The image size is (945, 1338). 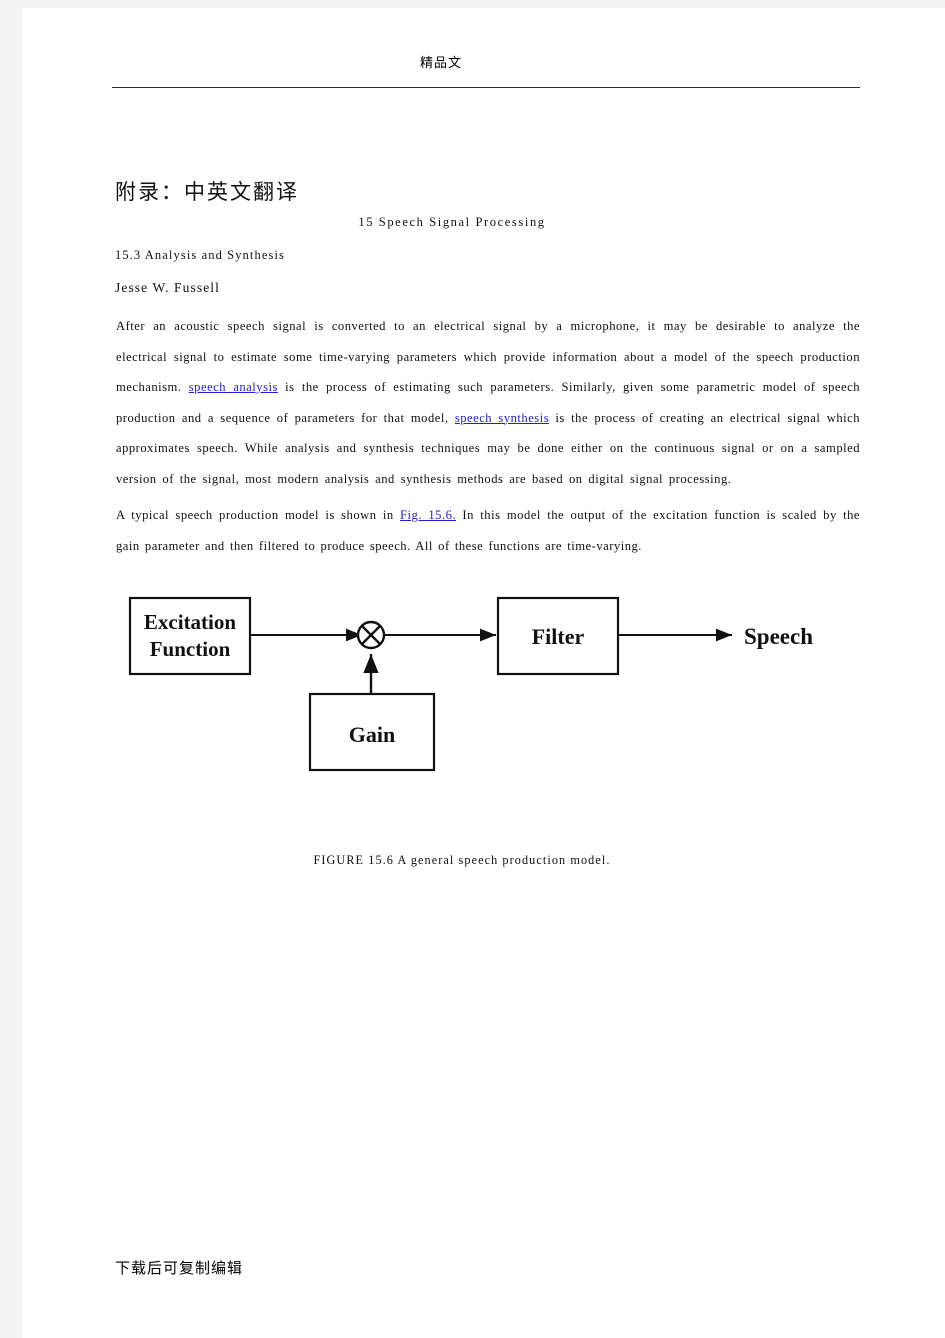 What do you see at coordinates (207, 192) in the screenshot?
I see `page-title: 附录：中英文翻译` at bounding box center [207, 192].